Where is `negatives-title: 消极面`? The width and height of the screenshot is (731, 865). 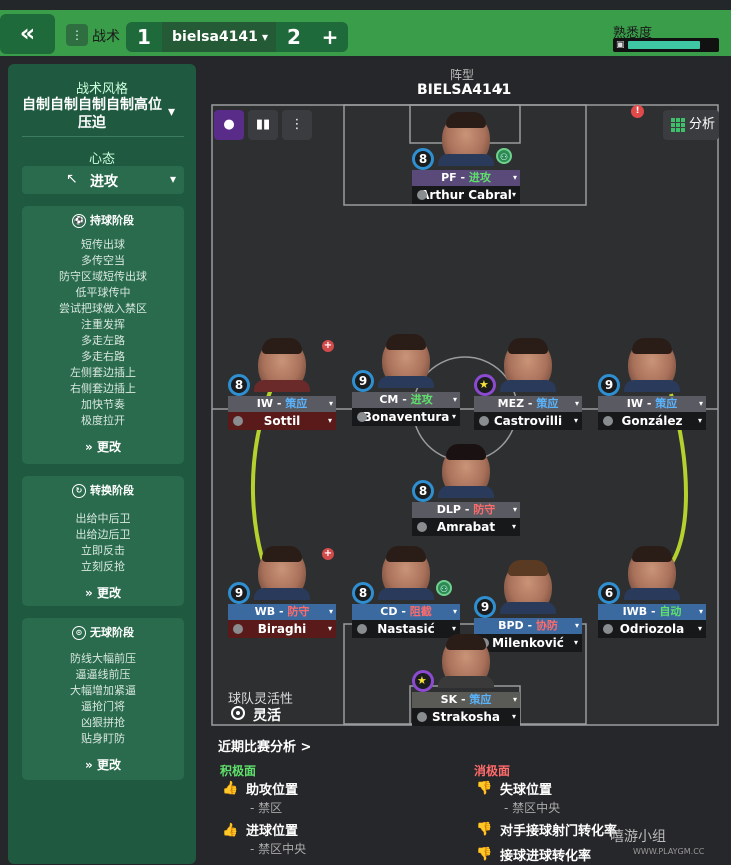 negatives-title: 消极面 is located at coordinates (492, 771).